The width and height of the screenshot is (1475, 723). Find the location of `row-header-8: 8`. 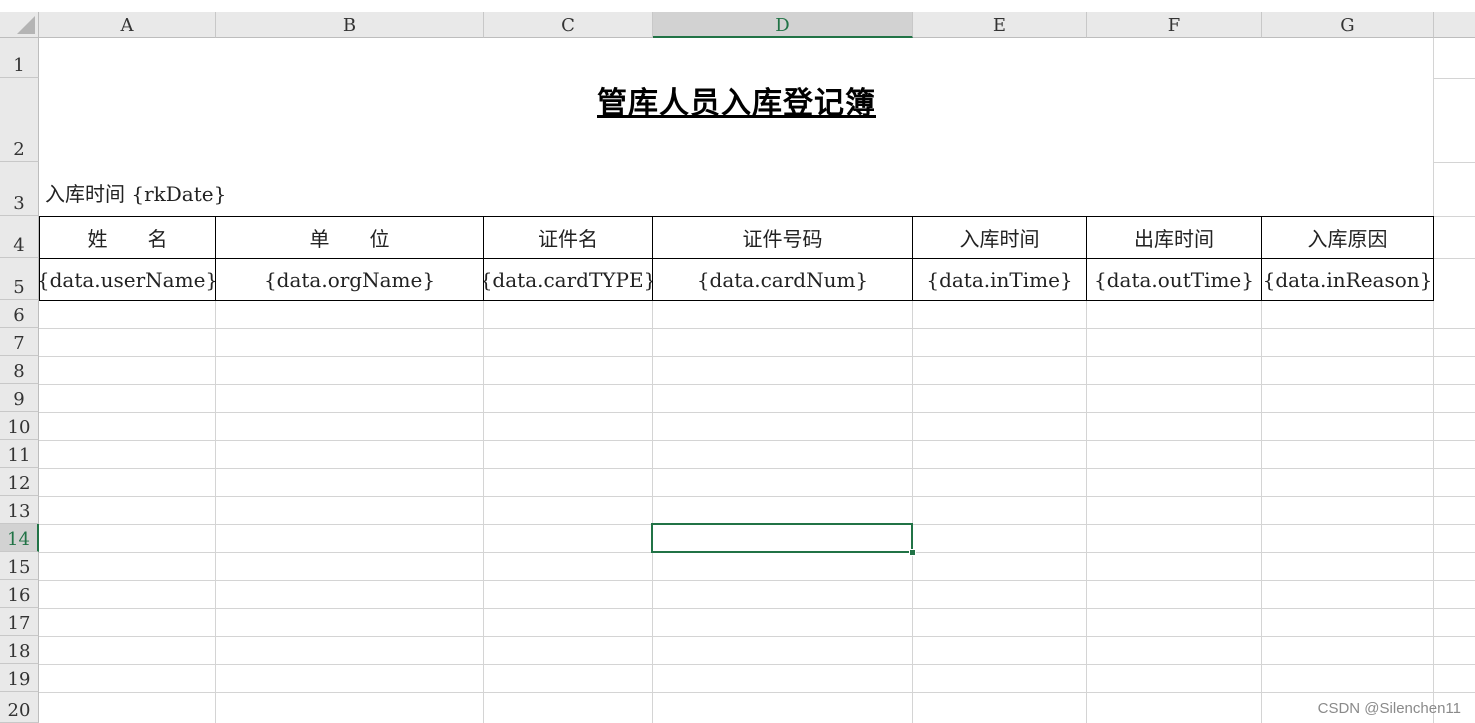

row-header-8: 8 is located at coordinates (19, 370).